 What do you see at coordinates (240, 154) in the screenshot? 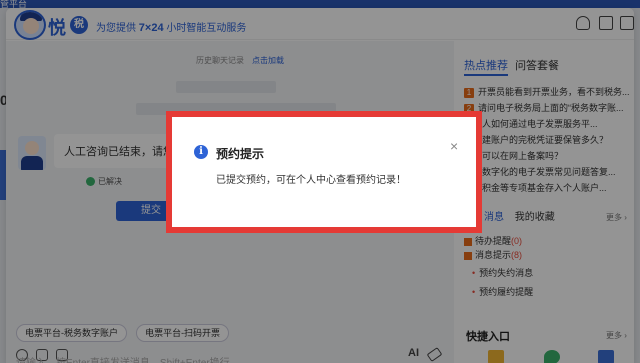
I see `modal-title: 预约提示` at bounding box center [240, 154].